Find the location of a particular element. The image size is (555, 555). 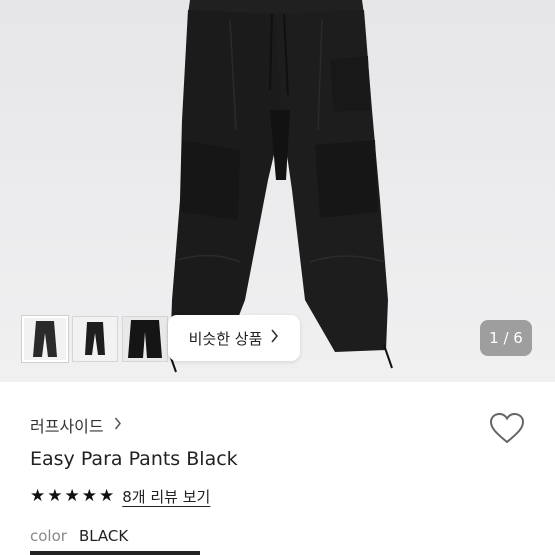

similar-products-label: 비슷한 상품 is located at coordinates (225, 338).